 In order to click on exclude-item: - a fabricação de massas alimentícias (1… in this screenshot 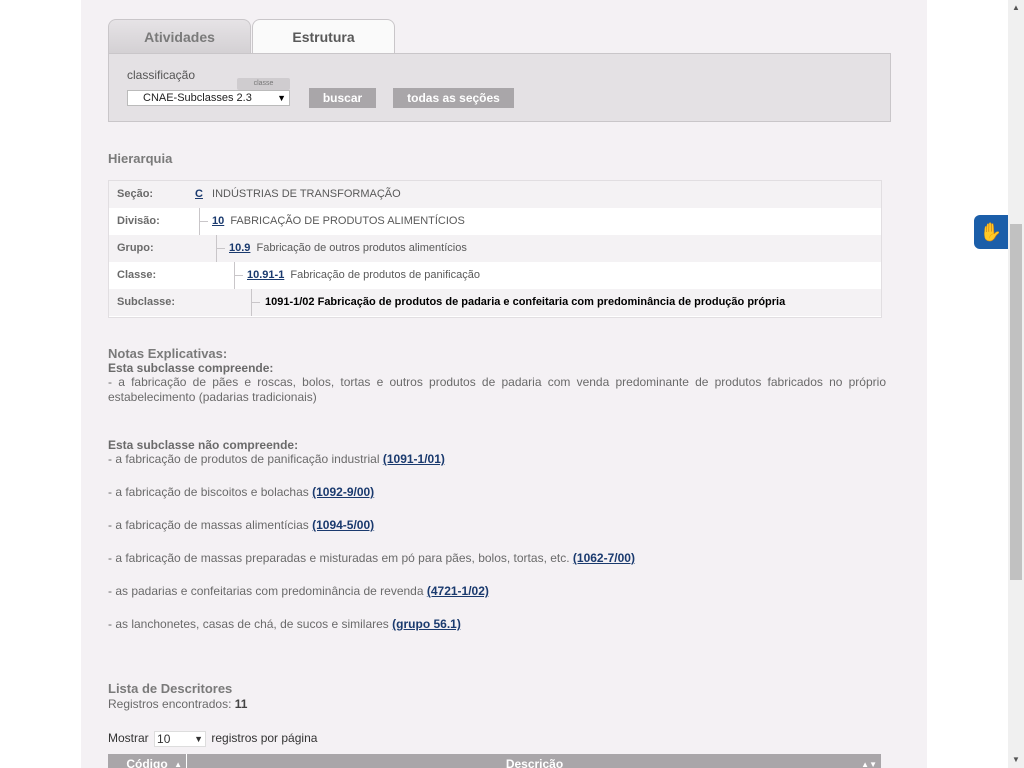, I will do `click(241, 525)`.